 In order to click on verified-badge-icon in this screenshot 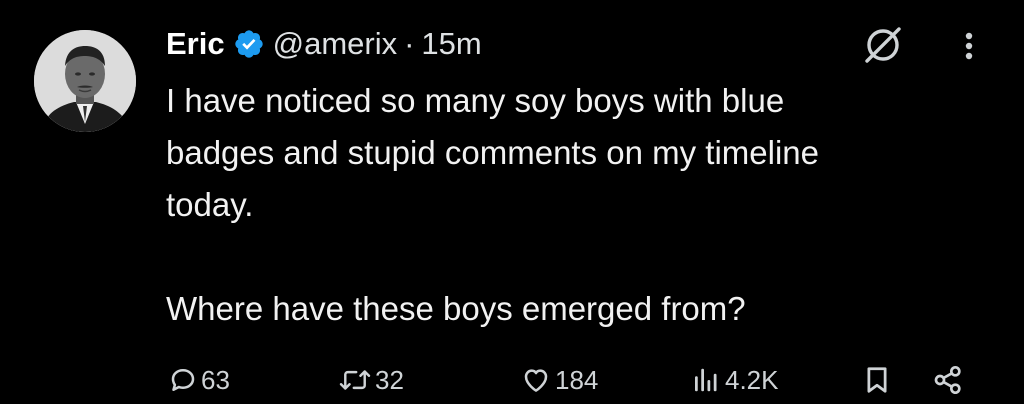, I will do `click(249, 44)`.